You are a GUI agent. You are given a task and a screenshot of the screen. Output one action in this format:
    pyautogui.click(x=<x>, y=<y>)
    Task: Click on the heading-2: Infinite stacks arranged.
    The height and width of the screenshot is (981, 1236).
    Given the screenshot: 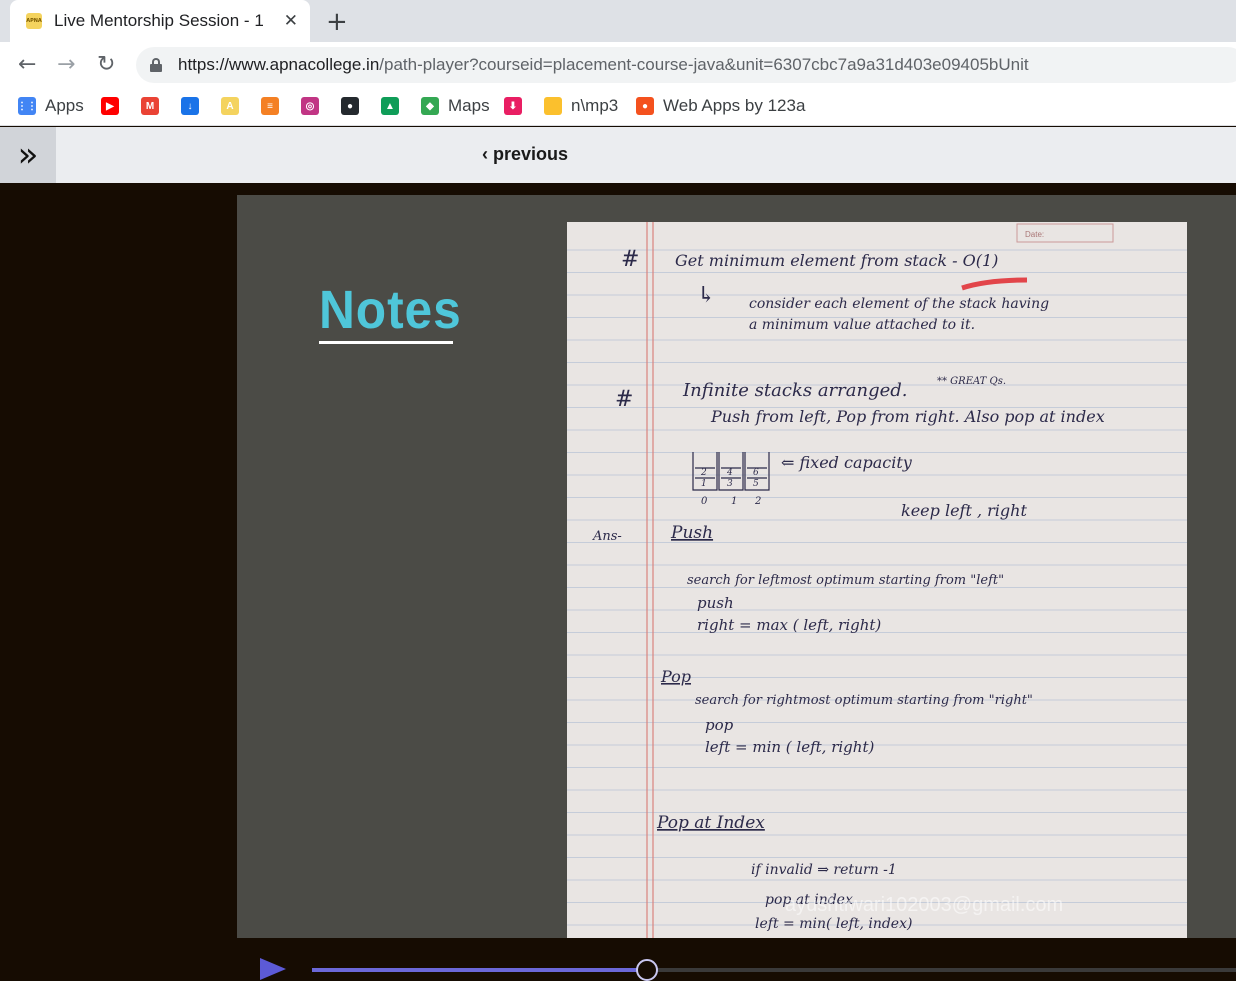 What is the action you would take?
    pyautogui.click(x=795, y=390)
    